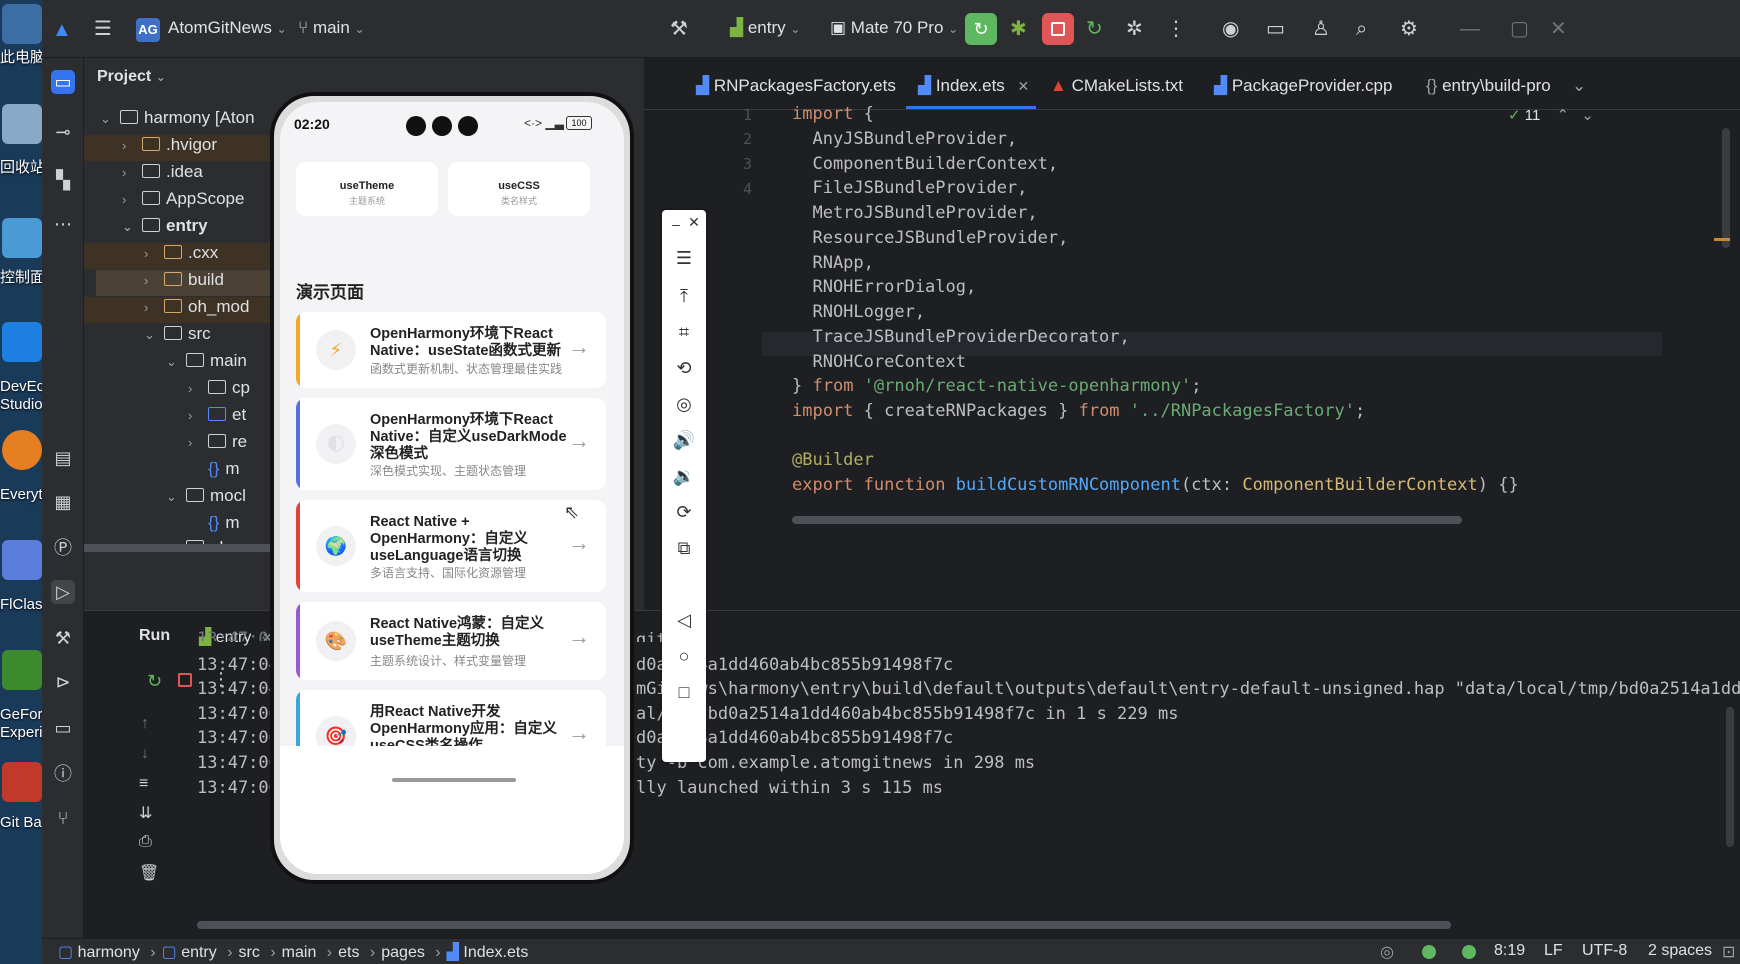  What do you see at coordinates (981, 29) in the screenshot?
I see `rerun-button: ↻` at bounding box center [981, 29].